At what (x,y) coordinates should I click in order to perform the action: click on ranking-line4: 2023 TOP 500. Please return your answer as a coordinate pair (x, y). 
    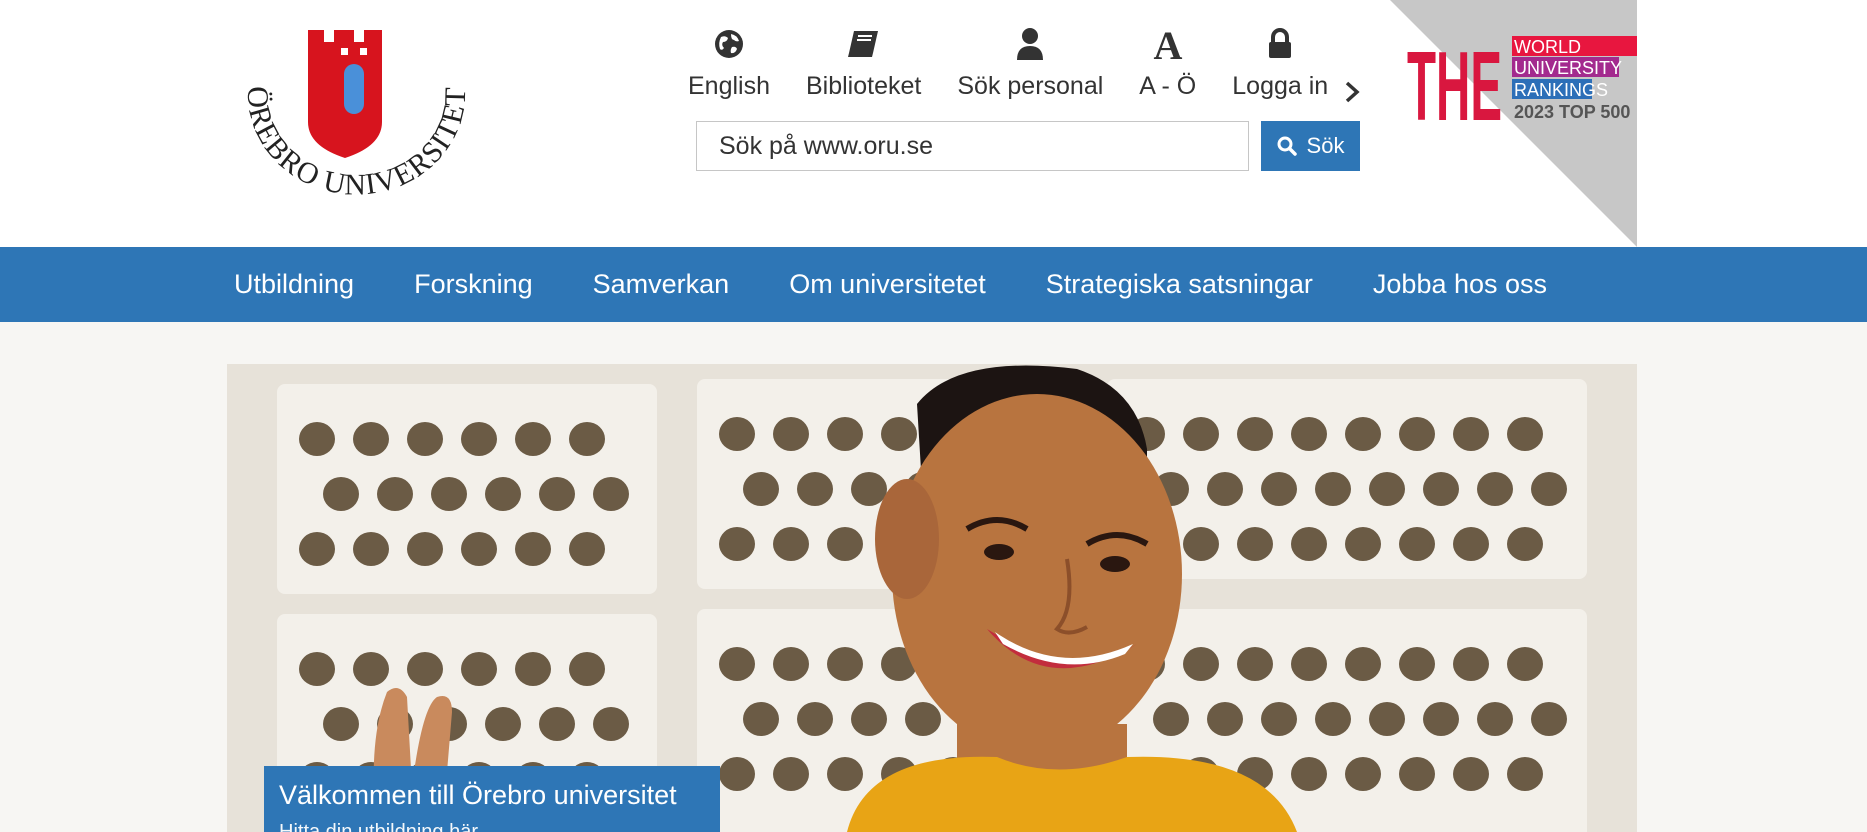
    Looking at the image, I should click on (1572, 112).